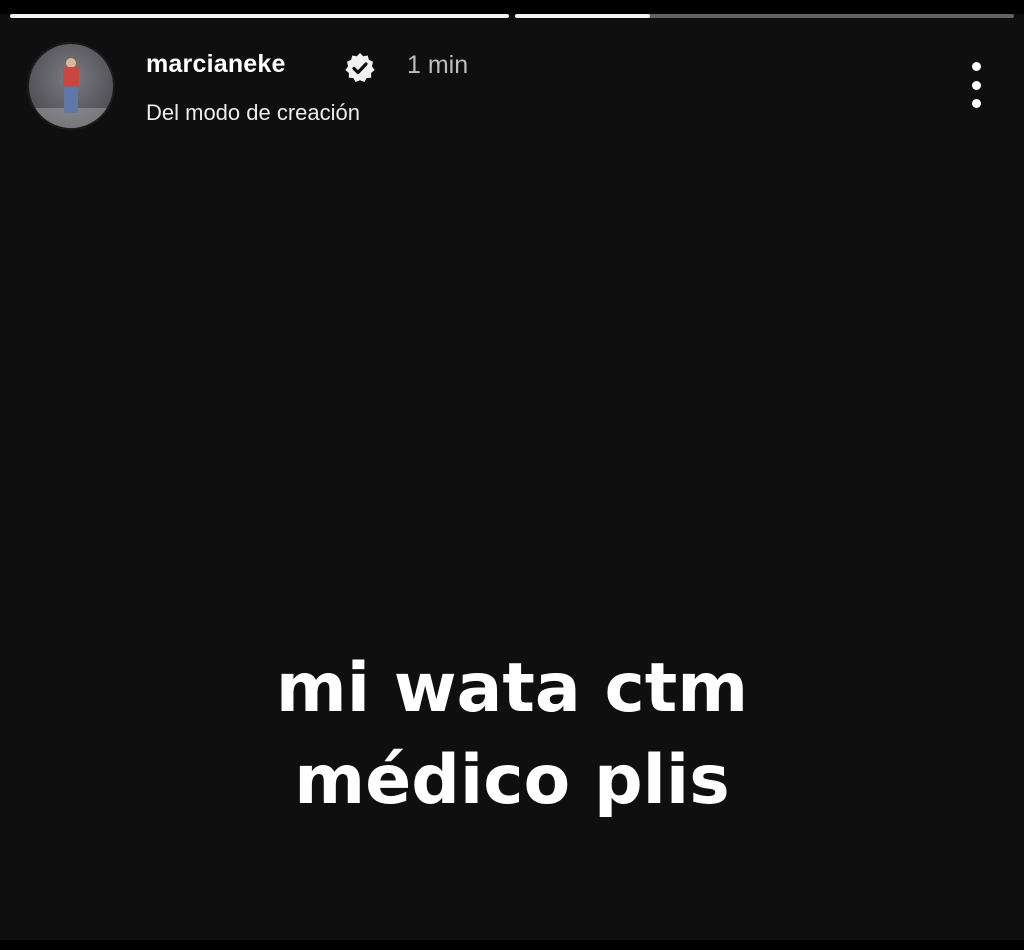 This screenshot has width=1024, height=950. What do you see at coordinates (360, 67) in the screenshot?
I see `verified-badge-icon` at bounding box center [360, 67].